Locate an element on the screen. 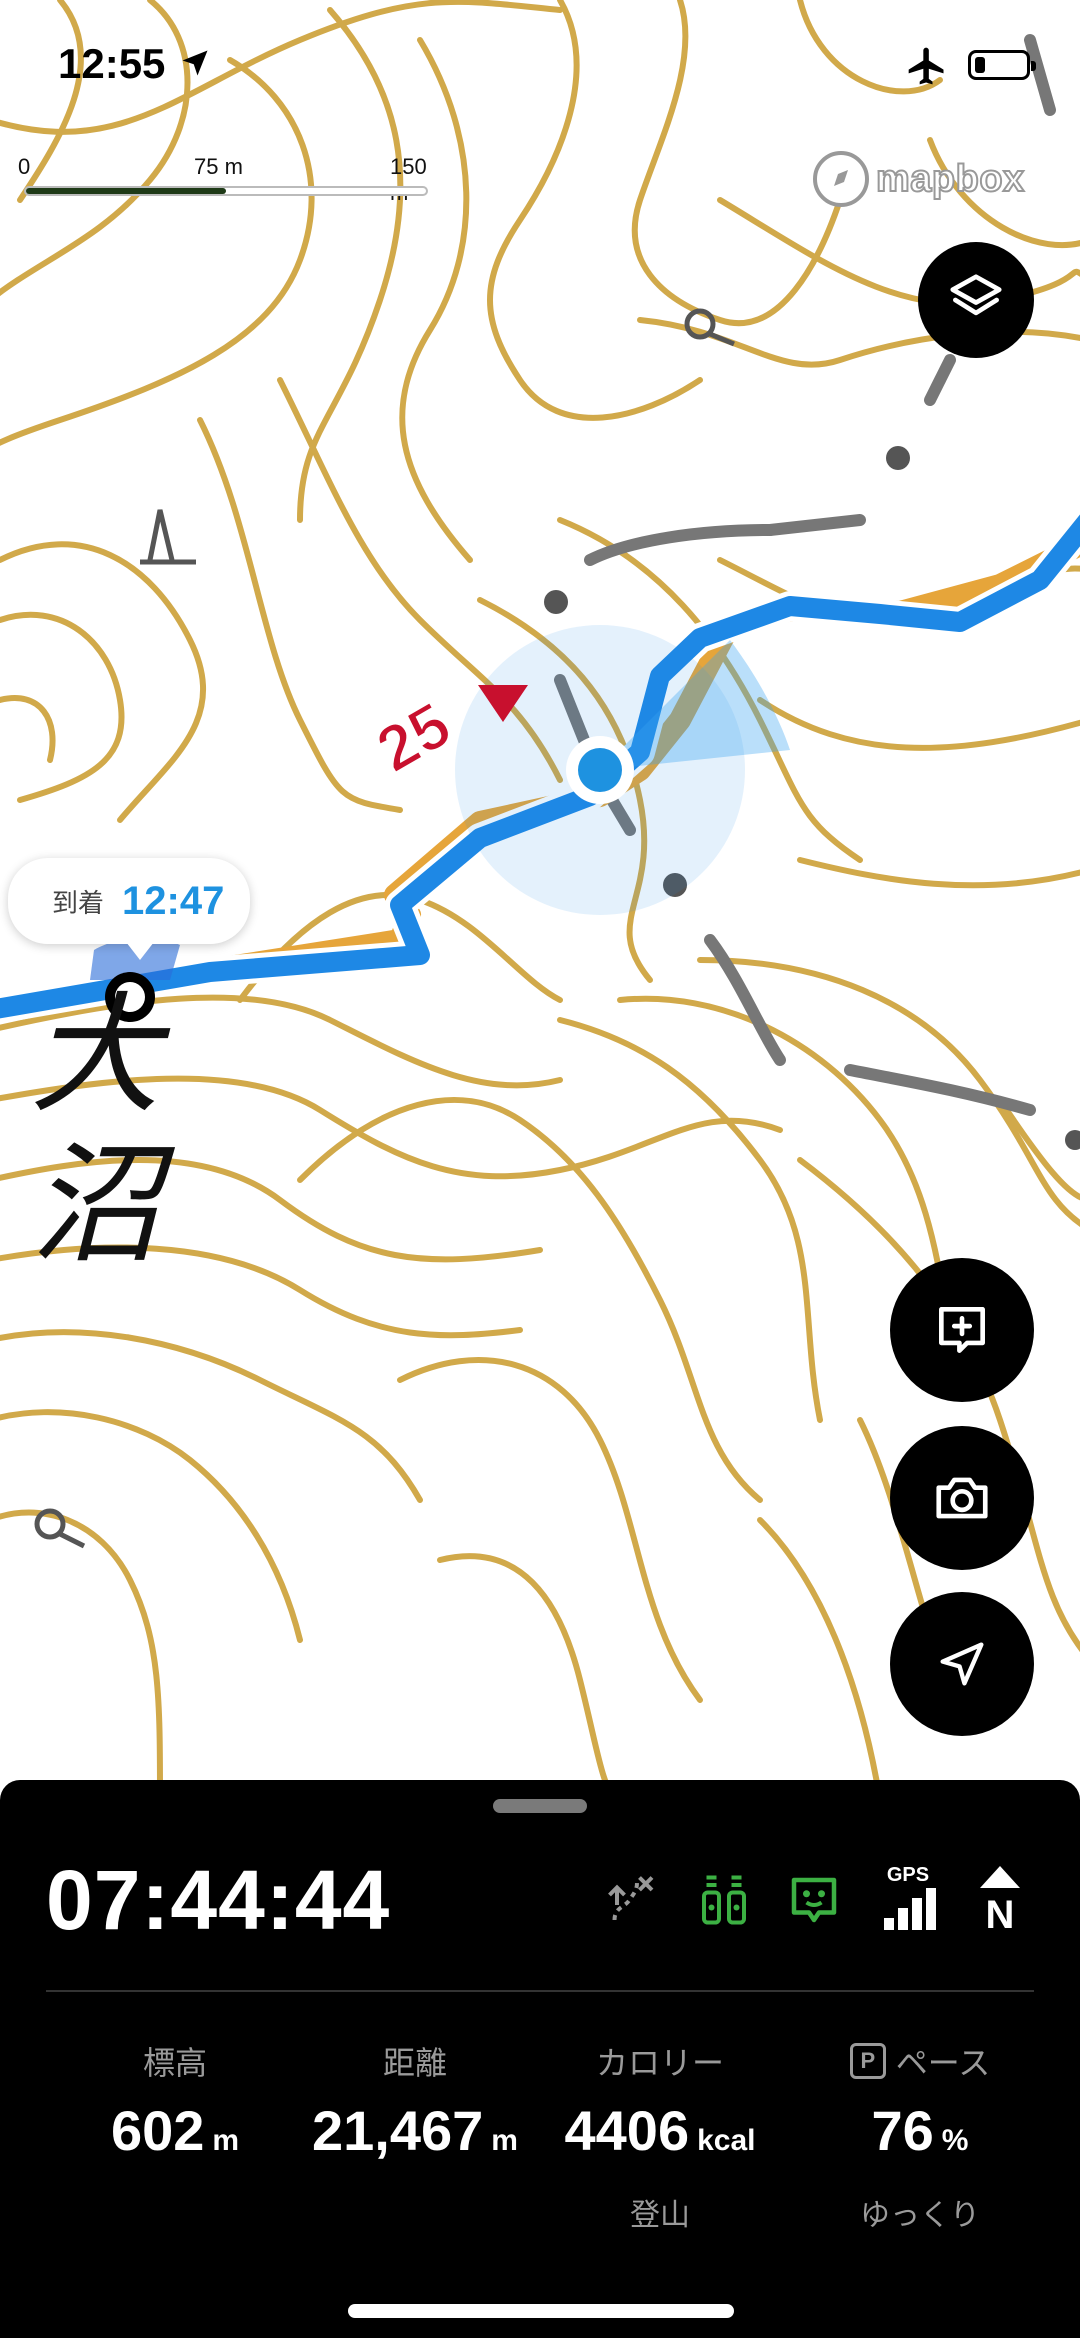  pet-status-icon is located at coordinates (814, 1900).